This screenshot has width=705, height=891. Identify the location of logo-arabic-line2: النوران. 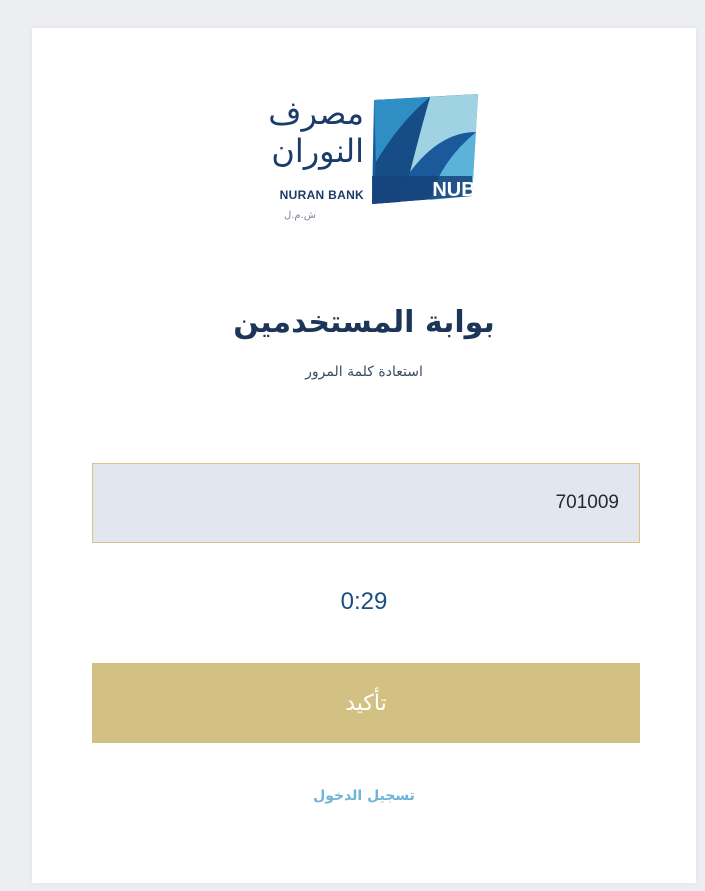
(317, 151).